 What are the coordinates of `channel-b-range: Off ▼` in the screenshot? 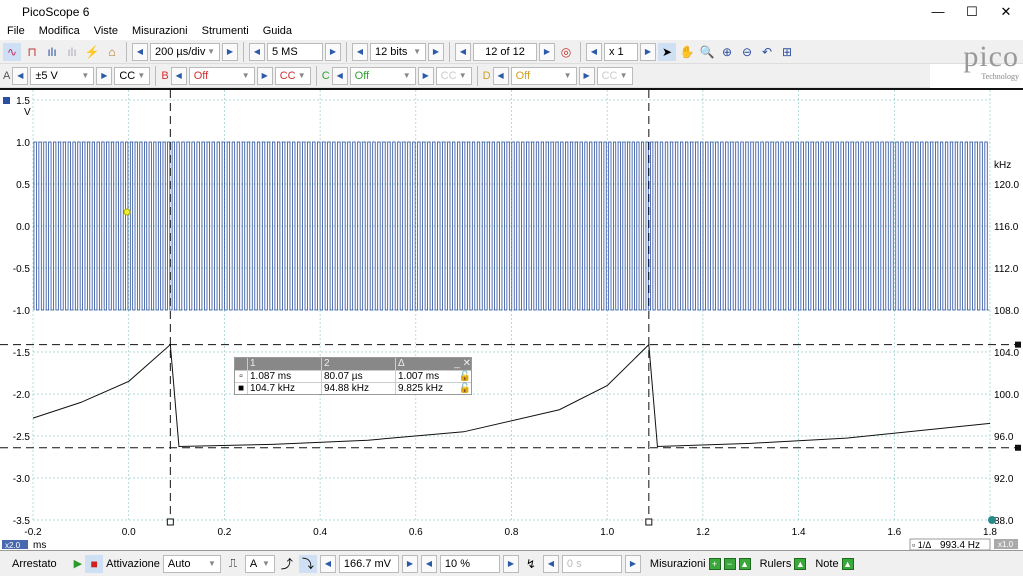 It's located at (221, 75).